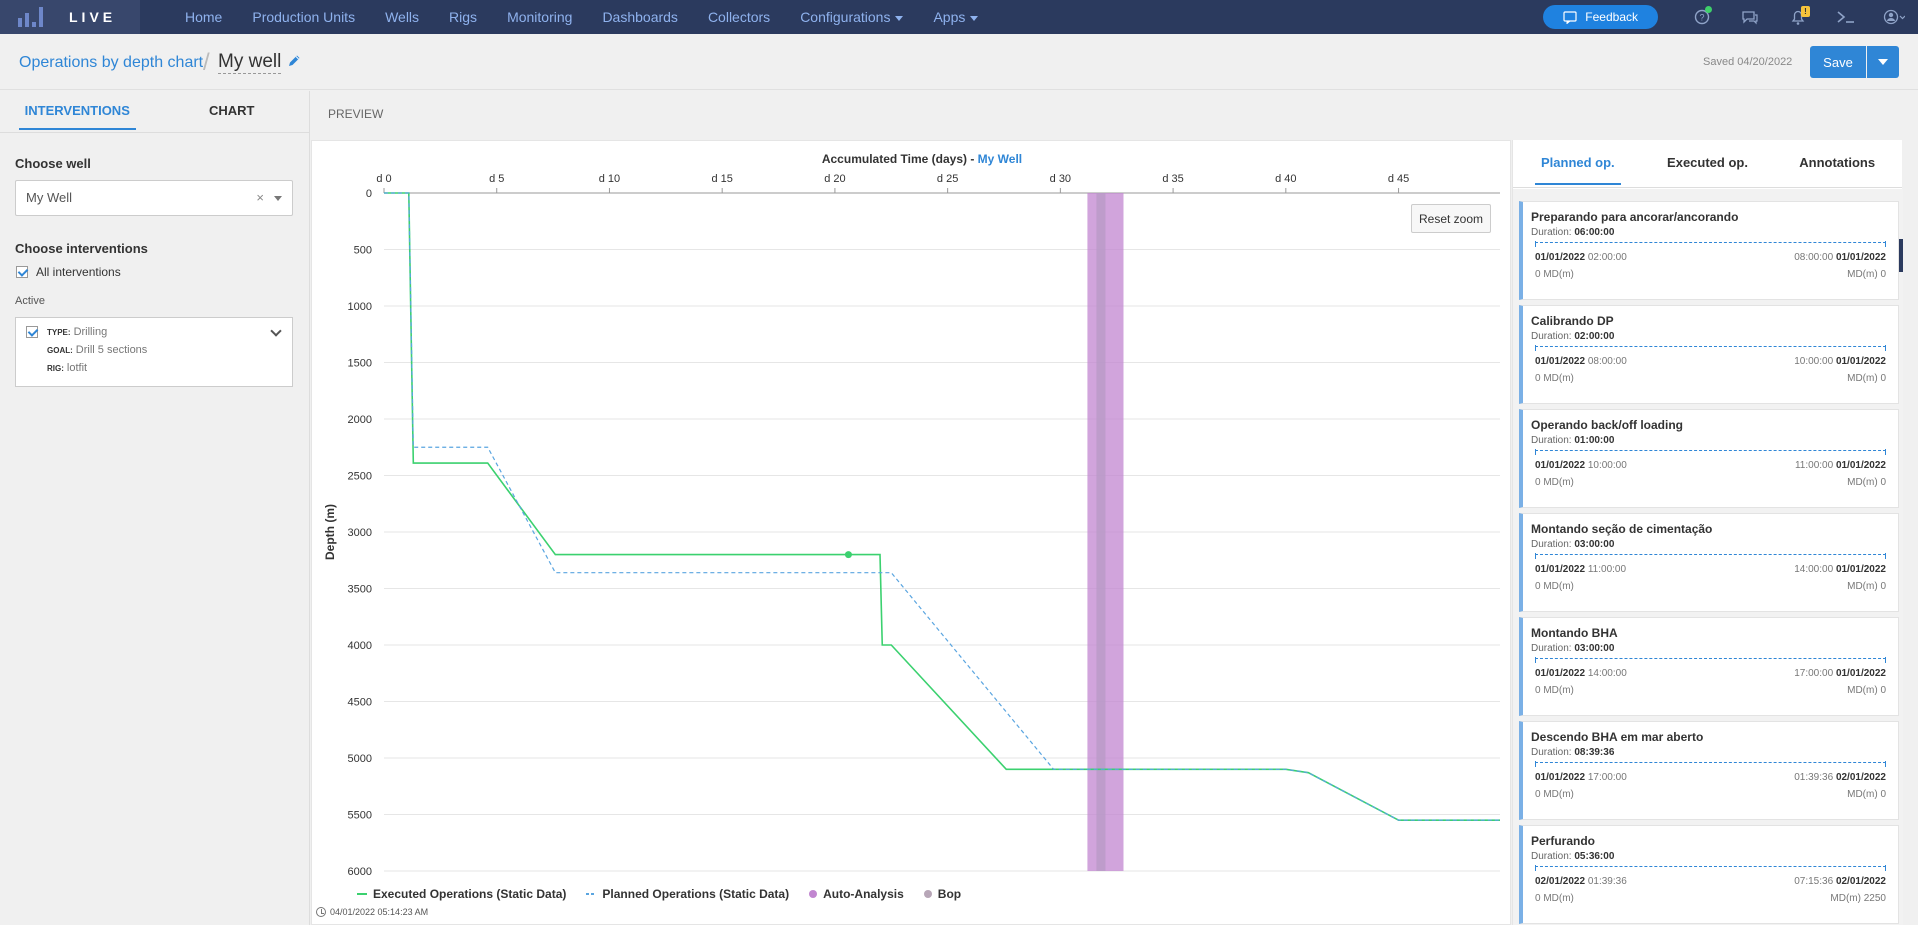  What do you see at coordinates (1573, 336) in the screenshot?
I see `operation-duration: Duration: 02:00:00` at bounding box center [1573, 336].